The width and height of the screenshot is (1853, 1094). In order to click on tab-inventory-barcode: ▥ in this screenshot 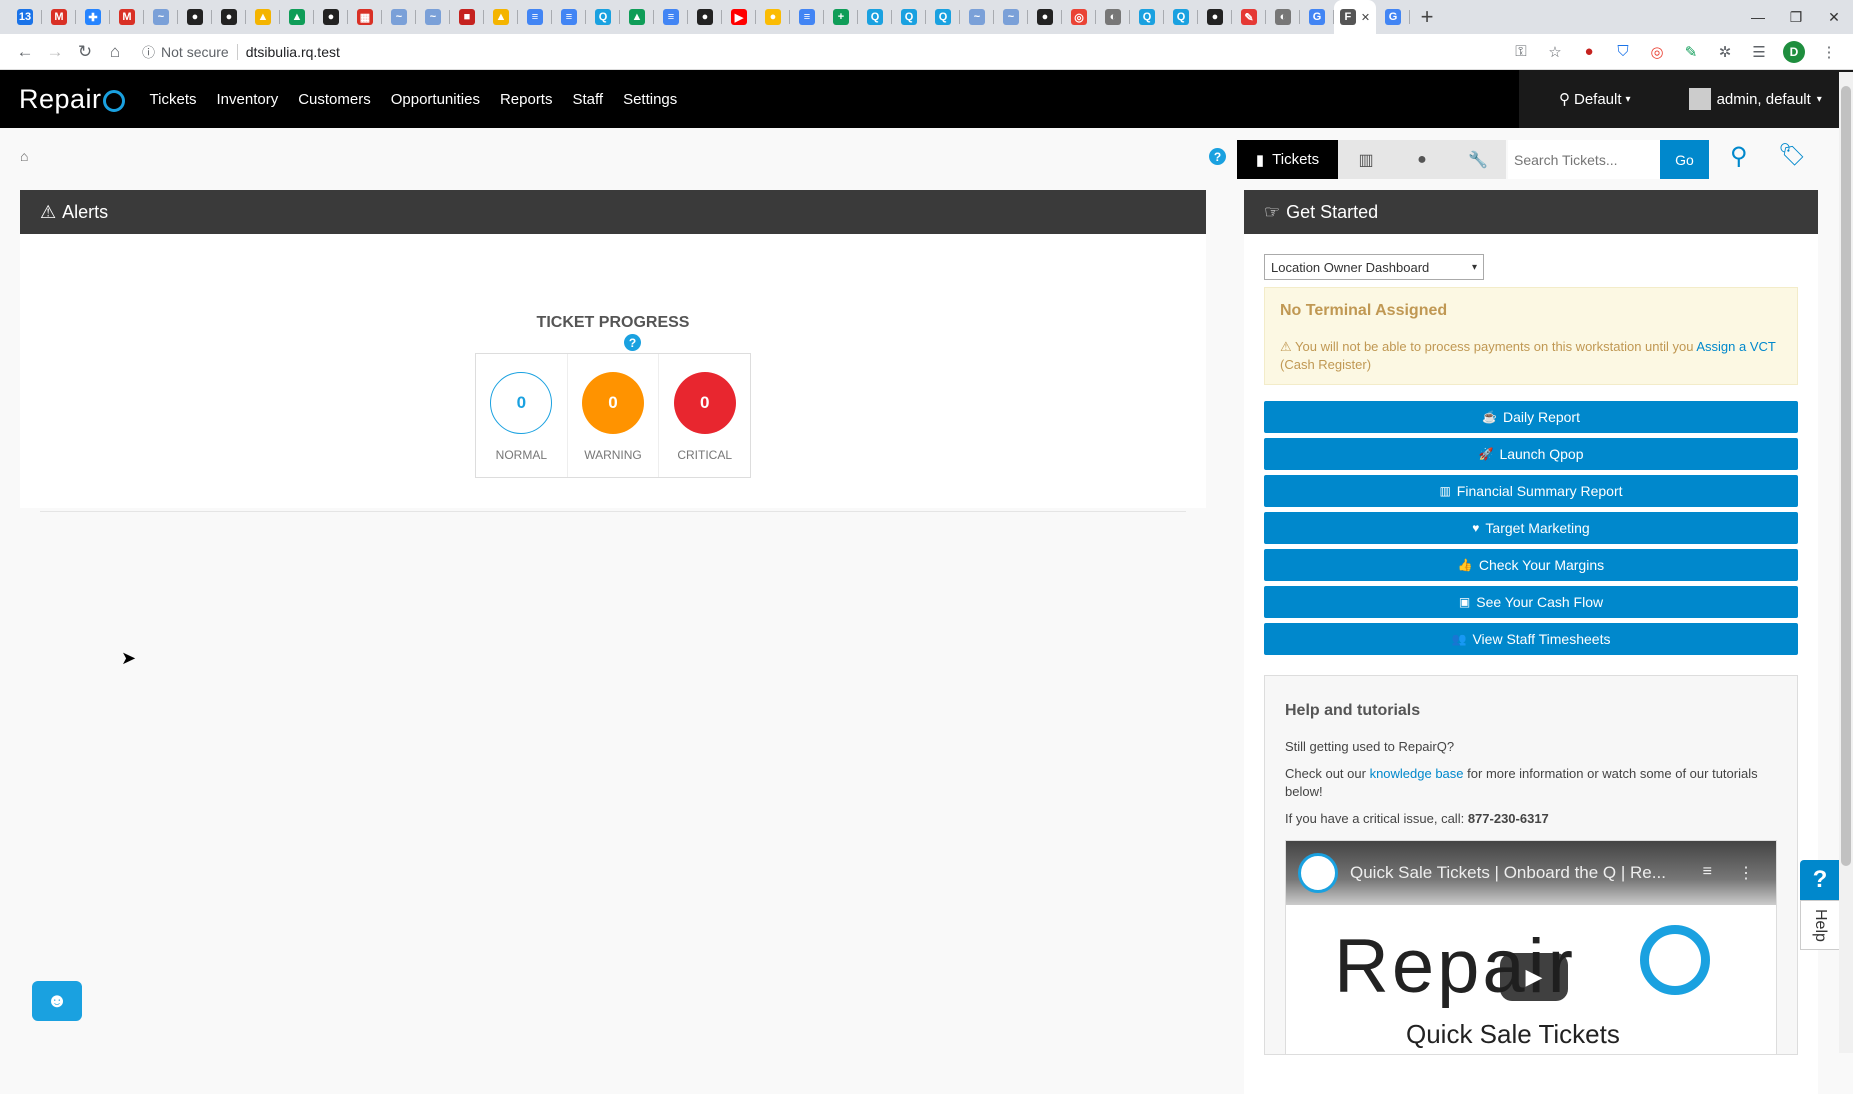, I will do `click(1366, 159)`.